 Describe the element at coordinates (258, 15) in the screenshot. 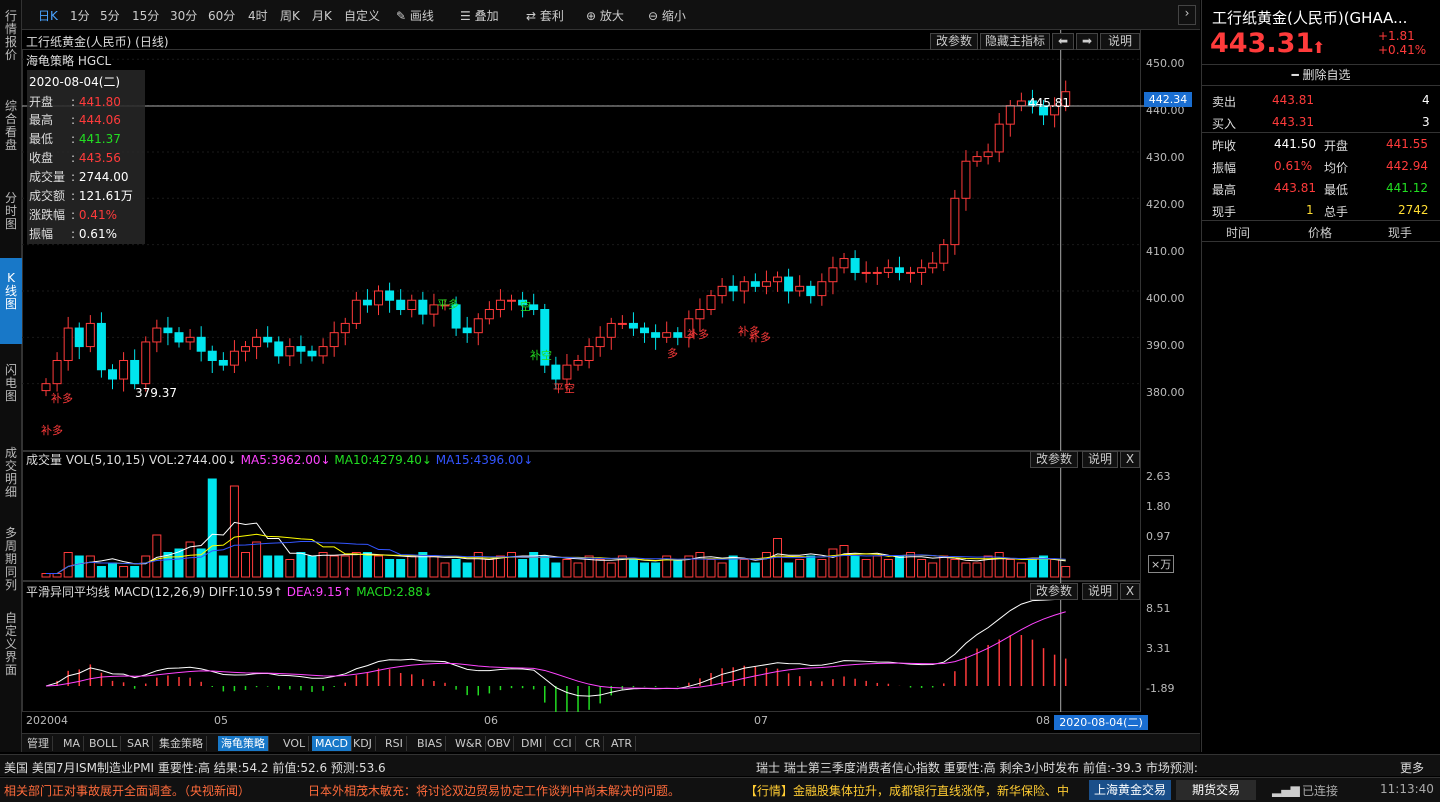

I see `period-4h: 4时` at that location.